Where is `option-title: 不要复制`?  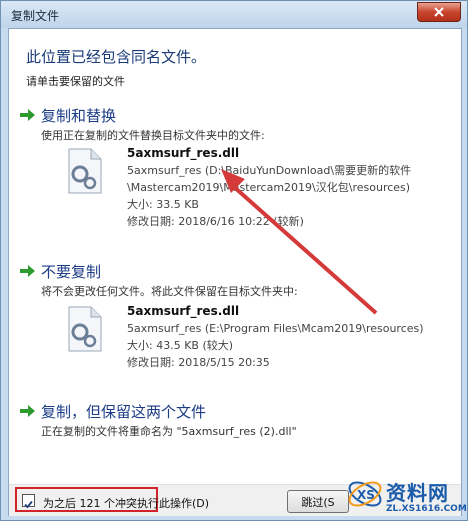 option-title: 不要复制 is located at coordinates (71, 272).